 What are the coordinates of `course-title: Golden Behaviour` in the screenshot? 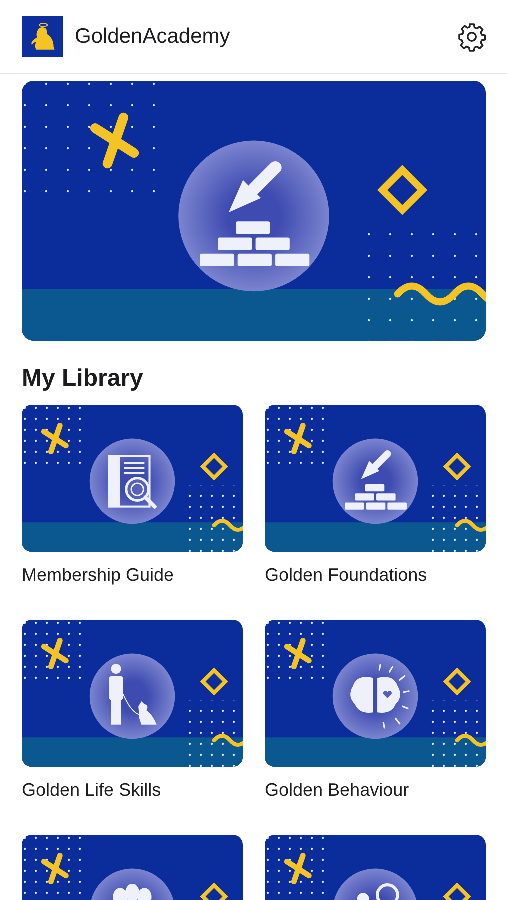 It's located at (375, 790).